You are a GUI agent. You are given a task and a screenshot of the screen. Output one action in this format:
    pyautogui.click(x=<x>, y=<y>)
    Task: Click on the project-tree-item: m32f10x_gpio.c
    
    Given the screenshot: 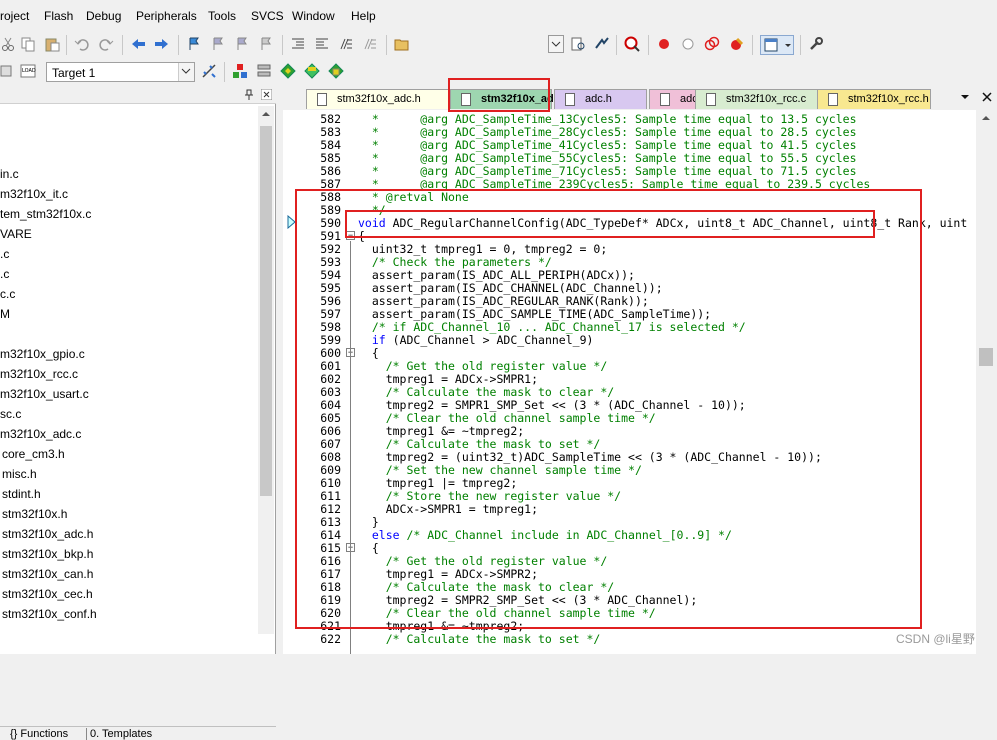 What is the action you would take?
    pyautogui.click(x=42, y=356)
    